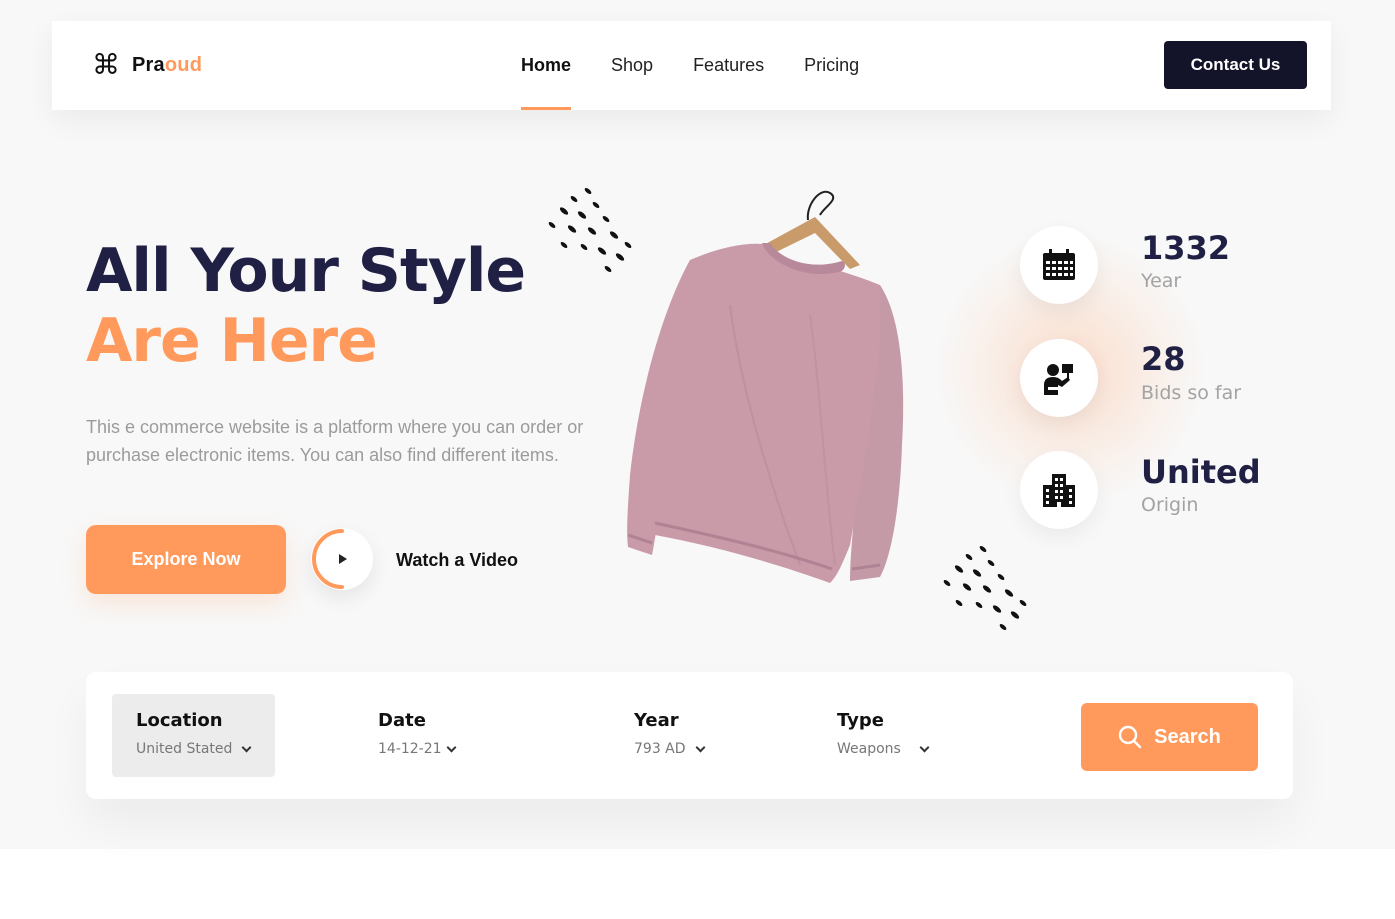 This screenshot has width=1395, height=919. I want to click on stat-origin-label: Origin, so click(1170, 505).